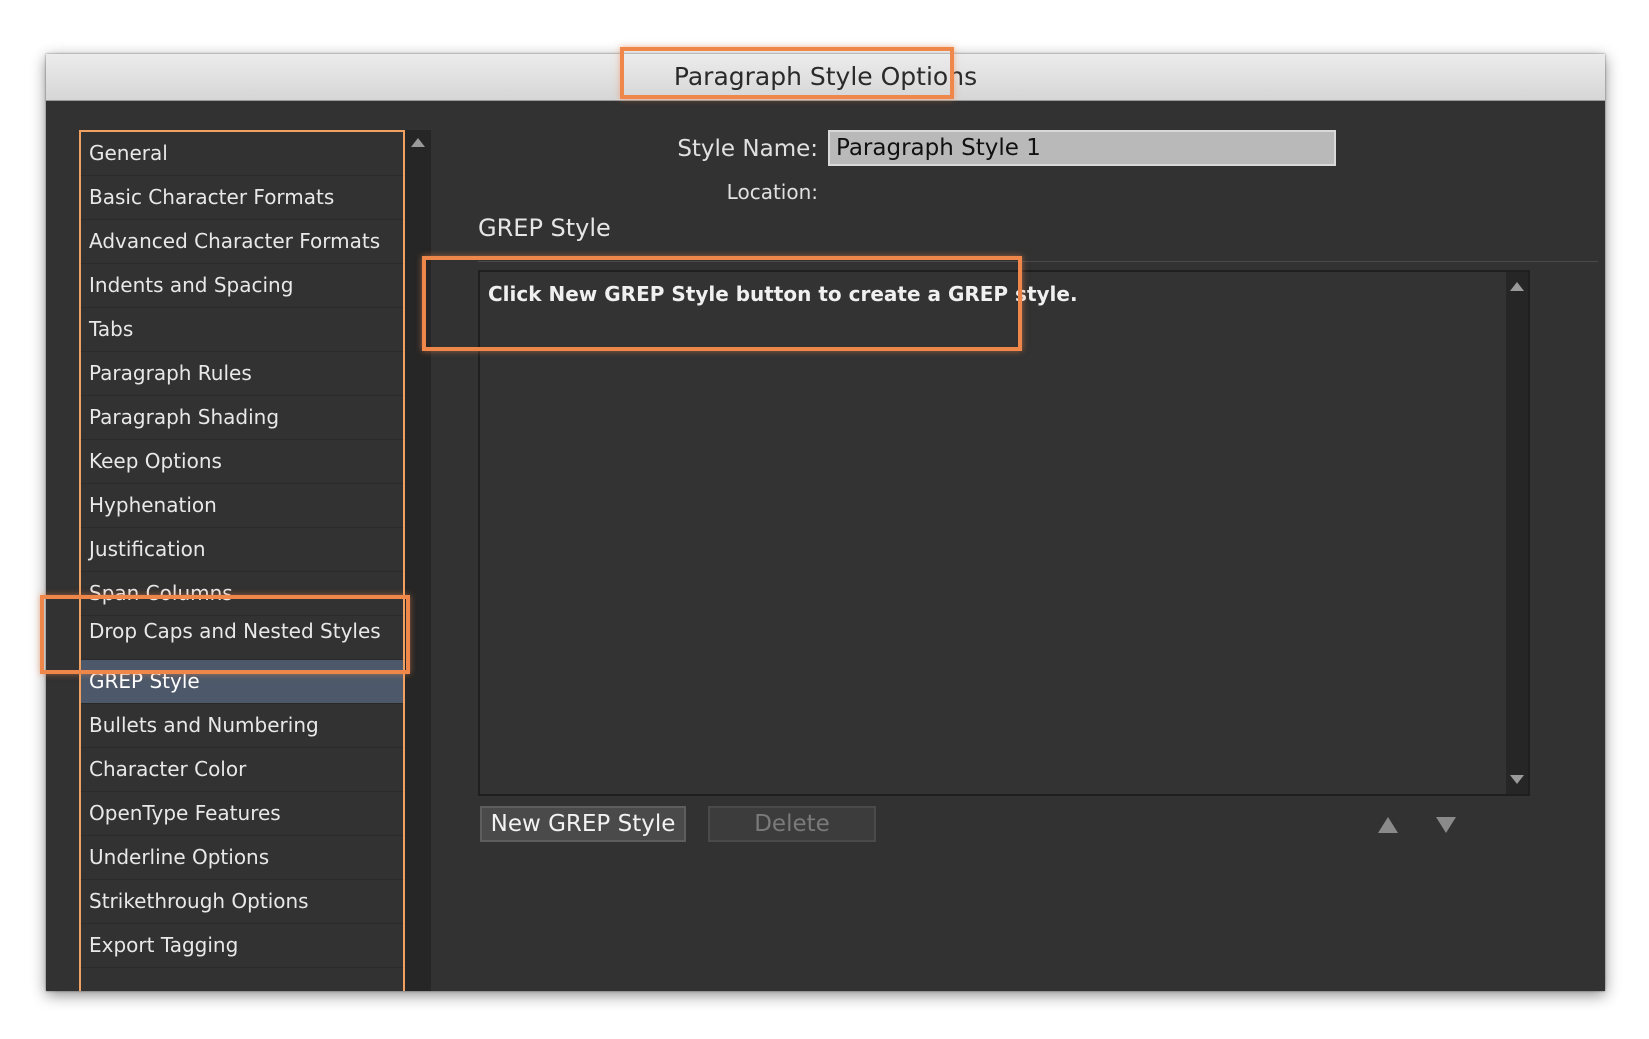  I want to click on sidebar-item-drop-caps-and-nested-styles: Drop Caps and Nested Styles, so click(242, 638).